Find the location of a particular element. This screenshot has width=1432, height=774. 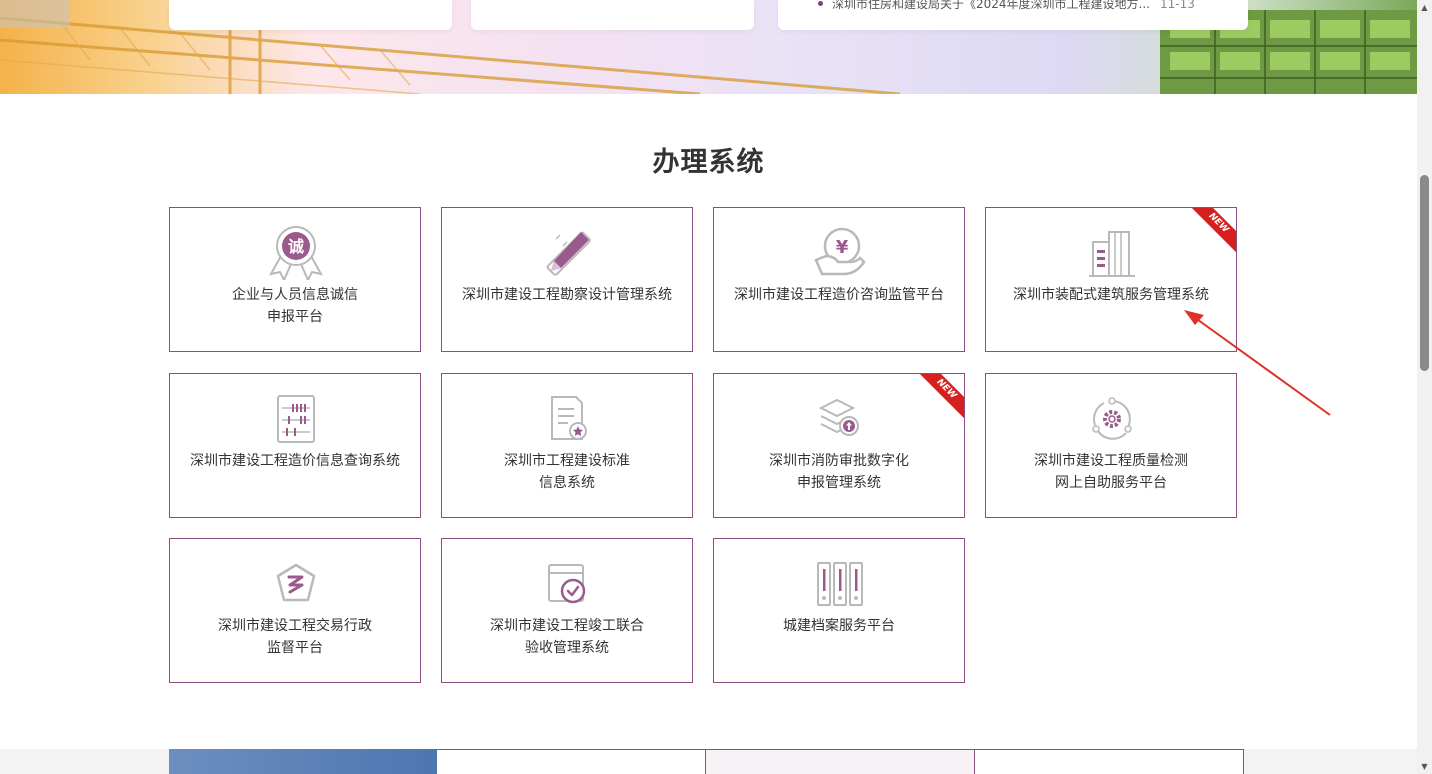

calendar-check-icon is located at coordinates (568, 584).